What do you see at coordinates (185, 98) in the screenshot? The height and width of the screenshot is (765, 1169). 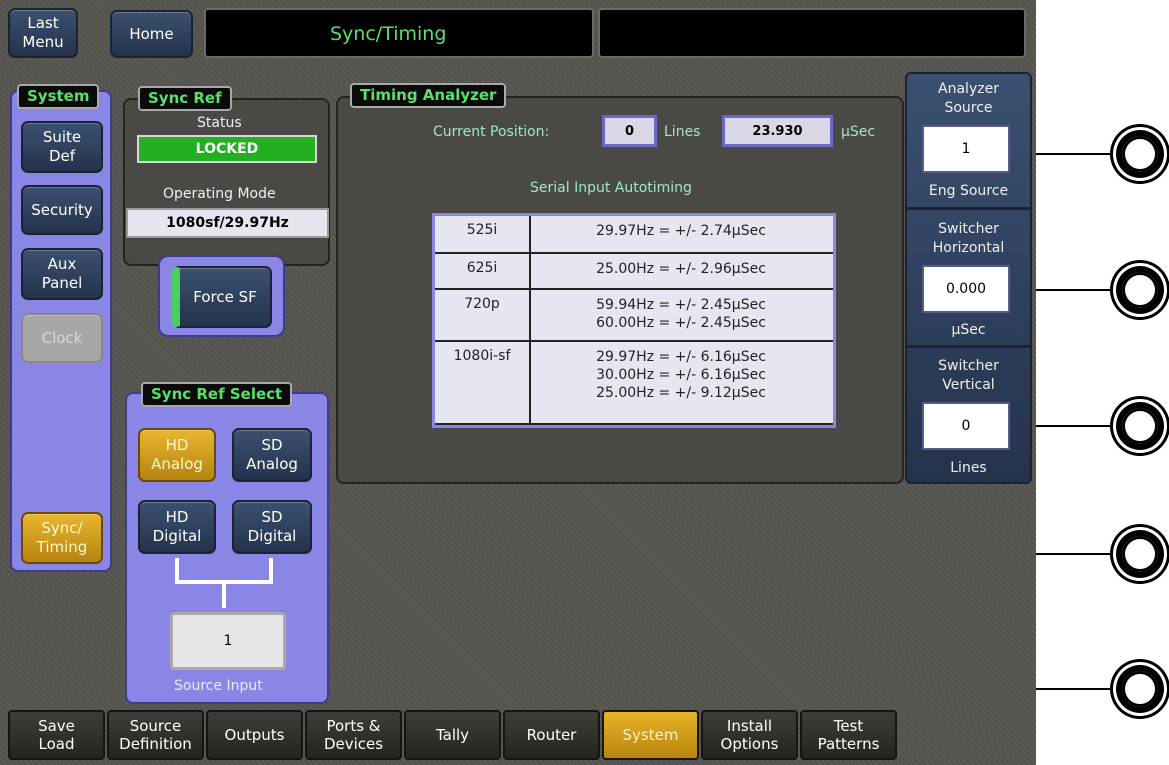 I see `sync-ref-title: Sync Ref` at bounding box center [185, 98].